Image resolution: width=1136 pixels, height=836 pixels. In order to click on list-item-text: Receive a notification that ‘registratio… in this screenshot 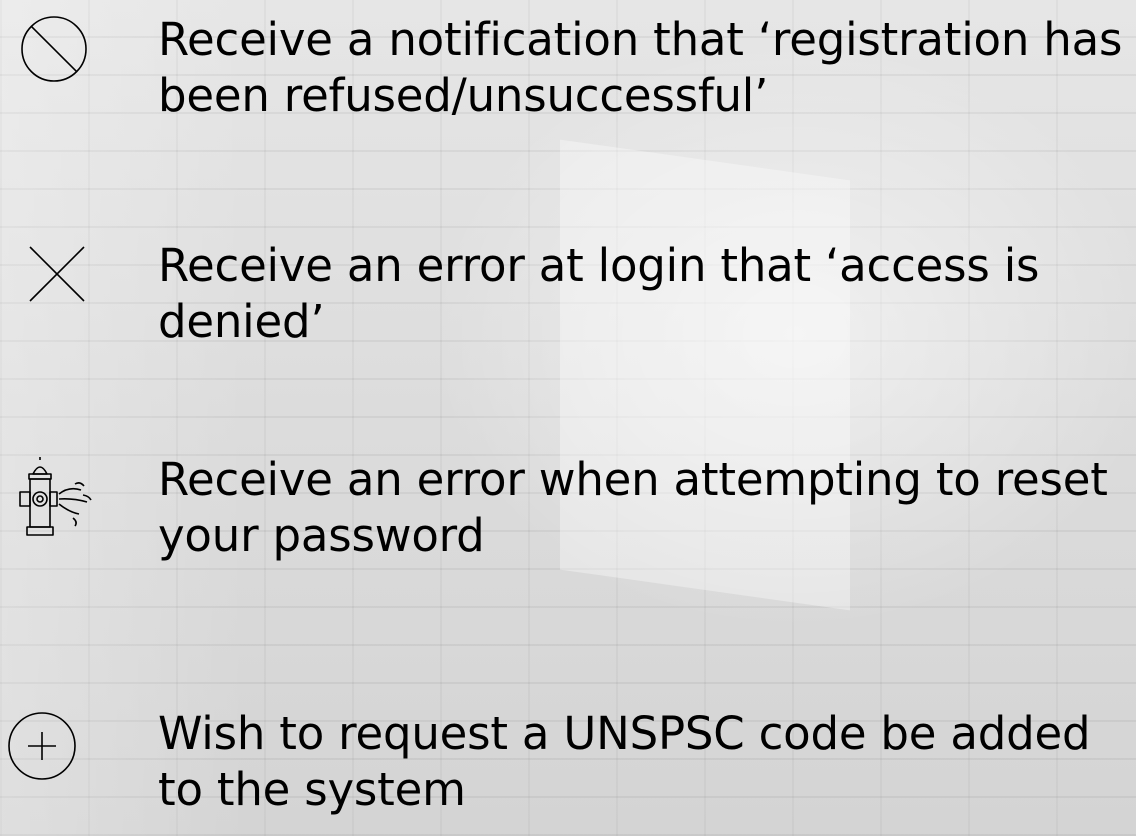, I will do `click(640, 67)`.